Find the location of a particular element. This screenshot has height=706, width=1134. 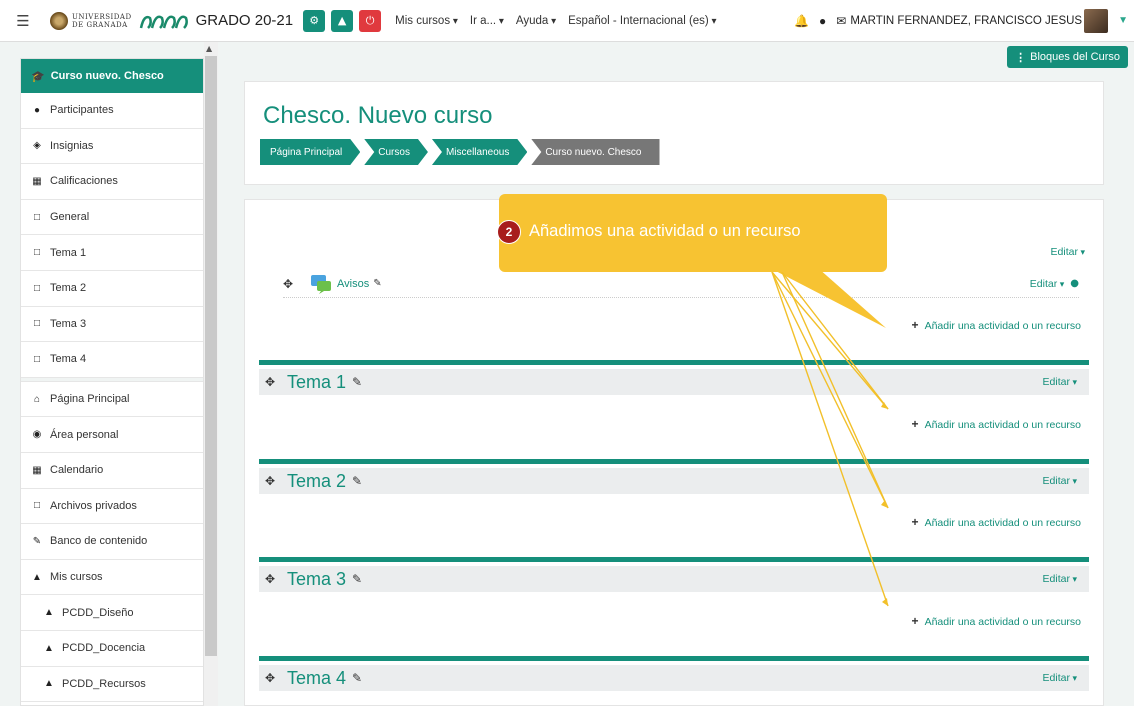

site-name: GRADO 20-21 is located at coordinates (245, 20).